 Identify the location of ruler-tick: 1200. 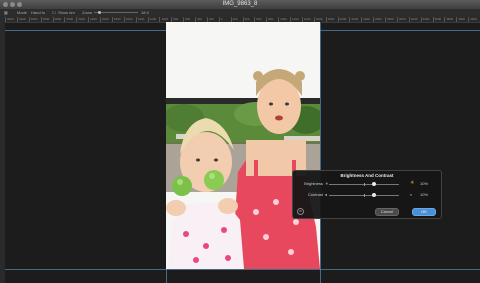
(152, 19).